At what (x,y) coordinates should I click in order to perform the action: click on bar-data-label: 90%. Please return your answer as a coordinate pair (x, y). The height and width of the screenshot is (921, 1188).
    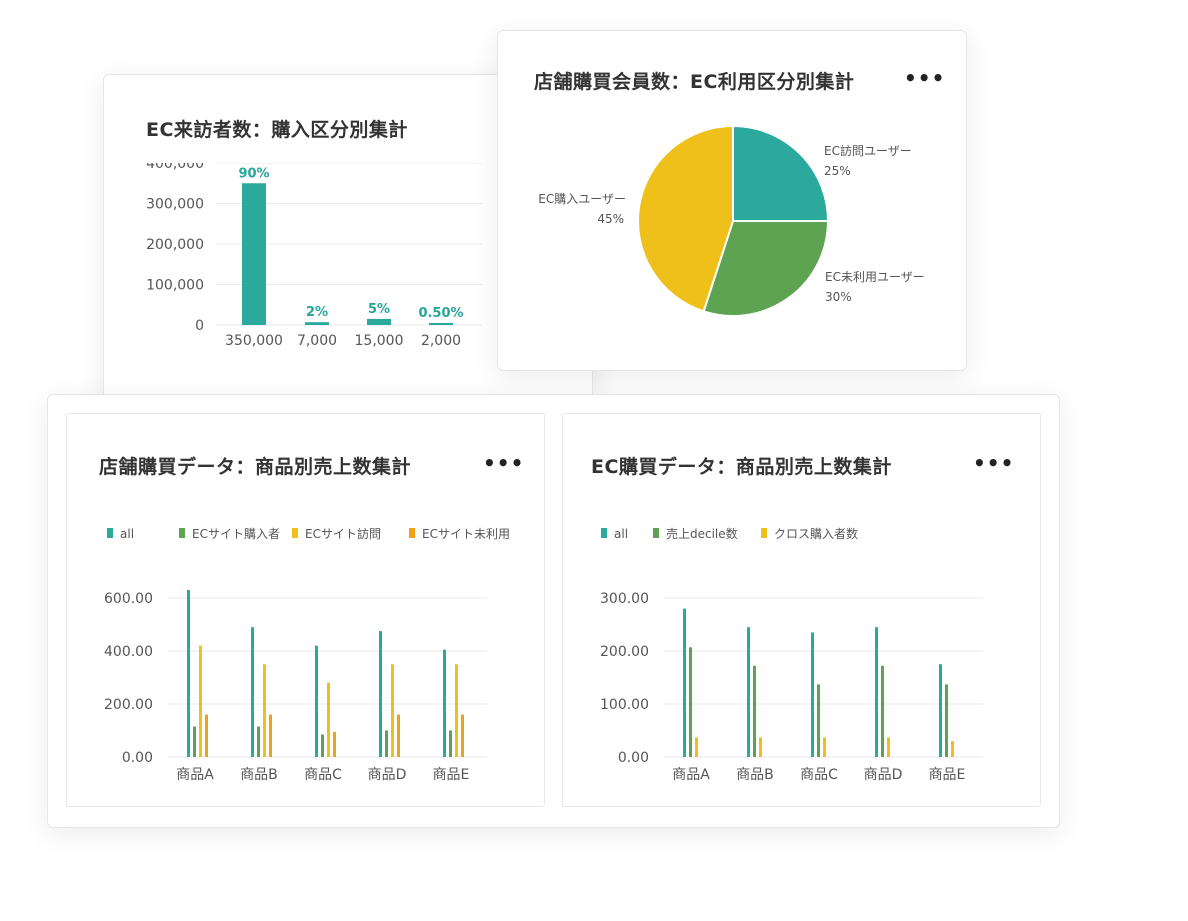
    Looking at the image, I should click on (253, 173).